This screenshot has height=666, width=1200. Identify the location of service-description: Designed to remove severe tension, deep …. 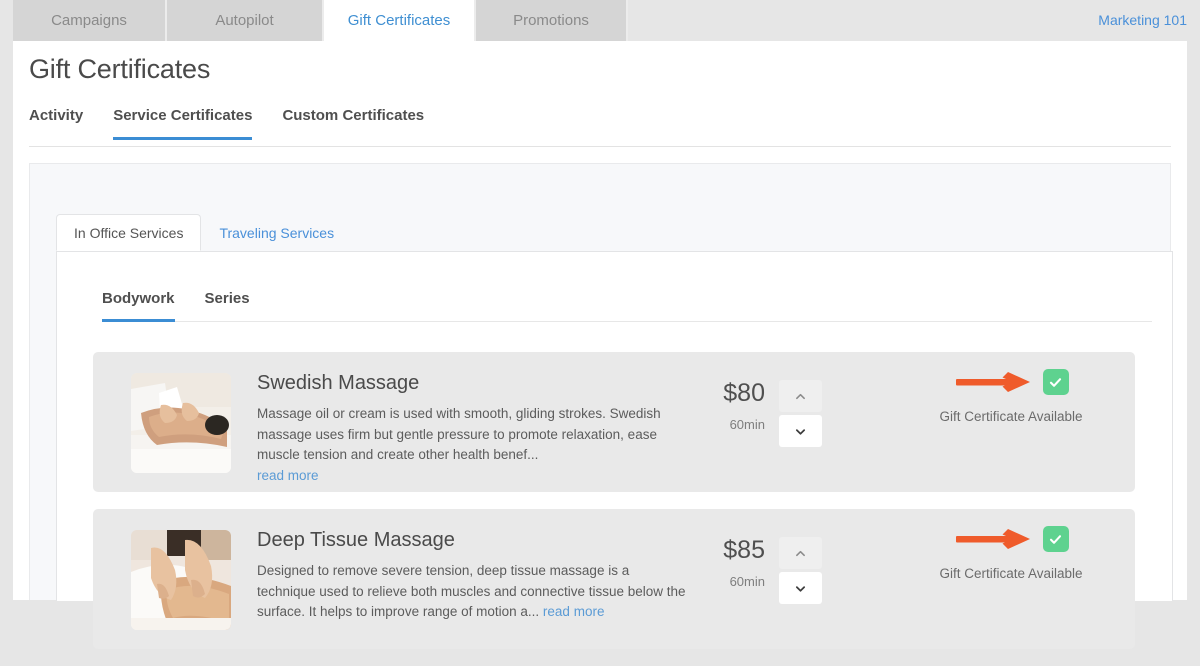
(472, 592).